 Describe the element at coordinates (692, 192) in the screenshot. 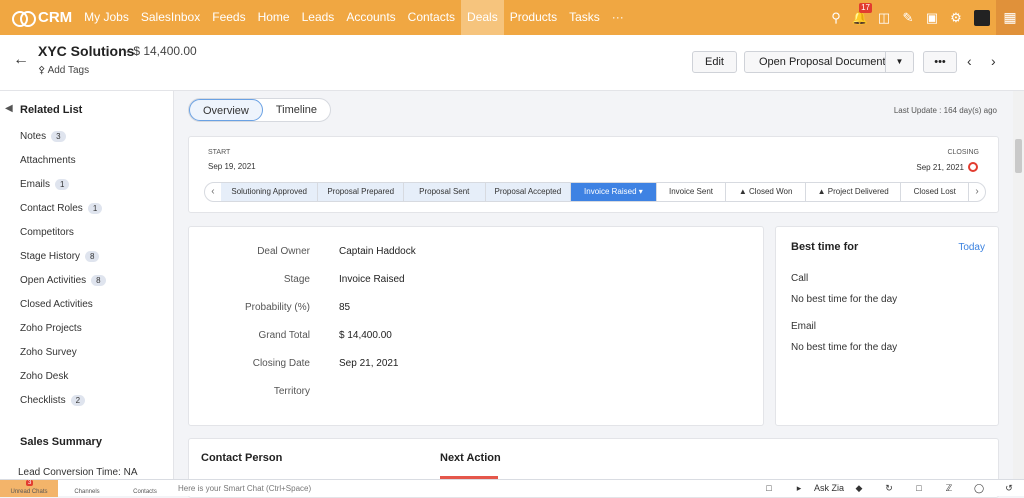

I see `stage-invoice-sent: Invoice Sent` at that location.